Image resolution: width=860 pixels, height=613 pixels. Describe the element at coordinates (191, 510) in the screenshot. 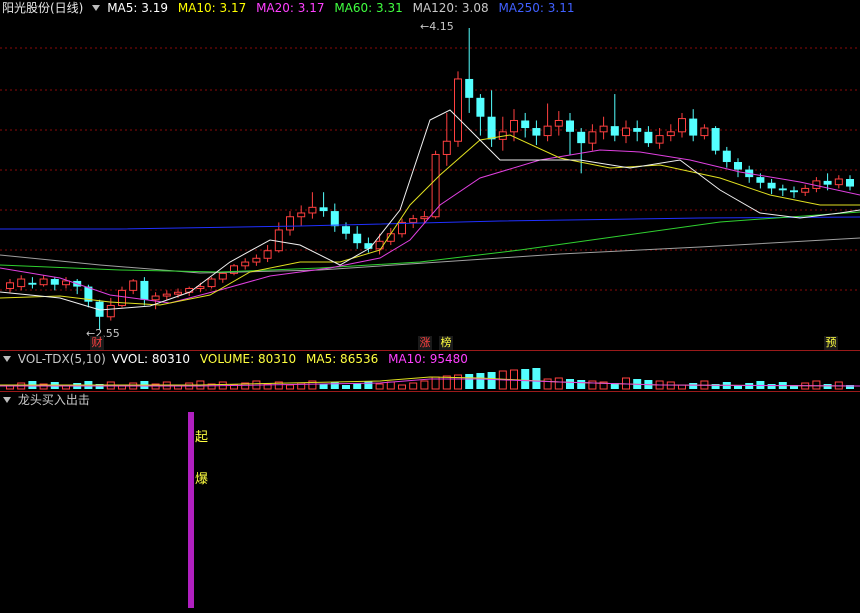

I see `signal-bar` at that location.